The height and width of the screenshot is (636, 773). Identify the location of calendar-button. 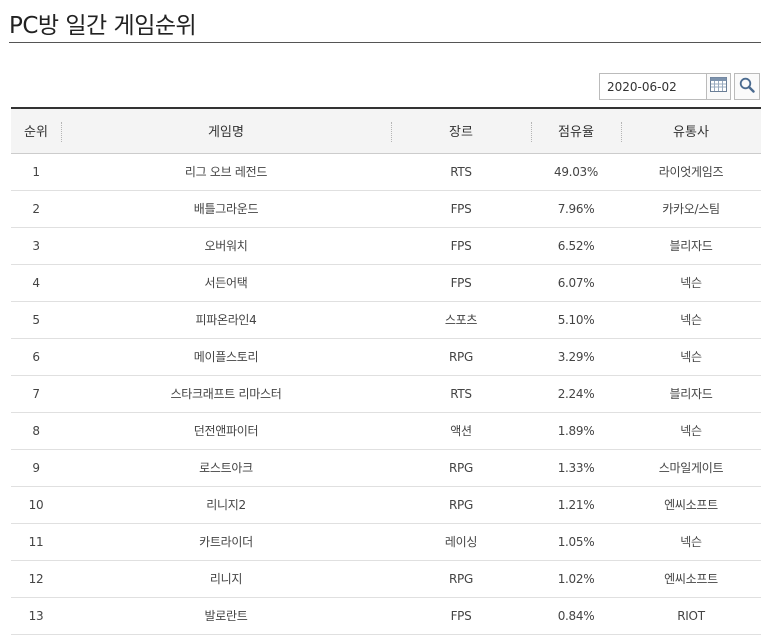
(718, 86).